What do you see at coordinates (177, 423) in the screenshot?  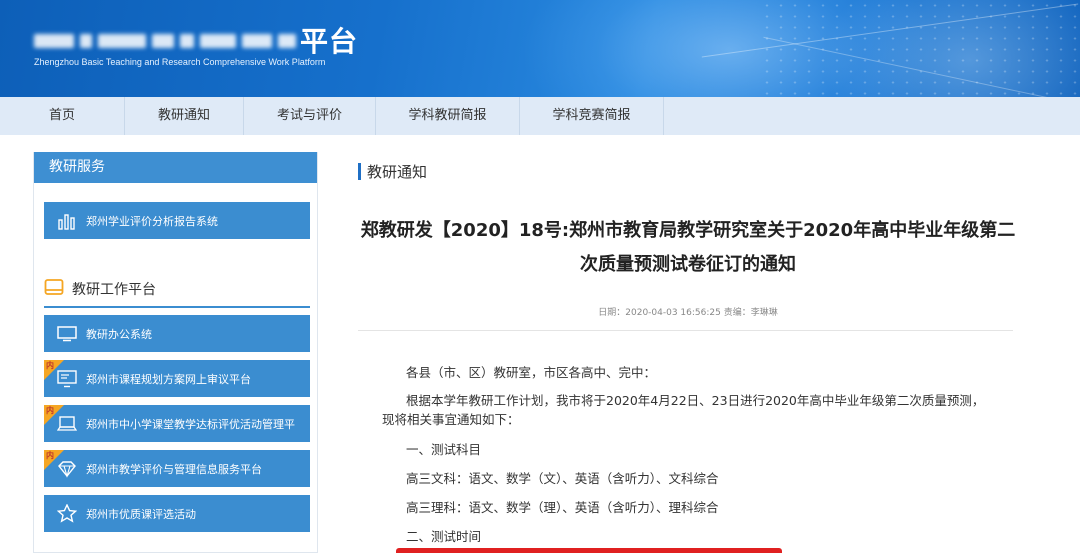 I see `sidebar-item-classroom-evaluation: 内 郑州市中小学课堂教学达标评优活动管理平` at bounding box center [177, 423].